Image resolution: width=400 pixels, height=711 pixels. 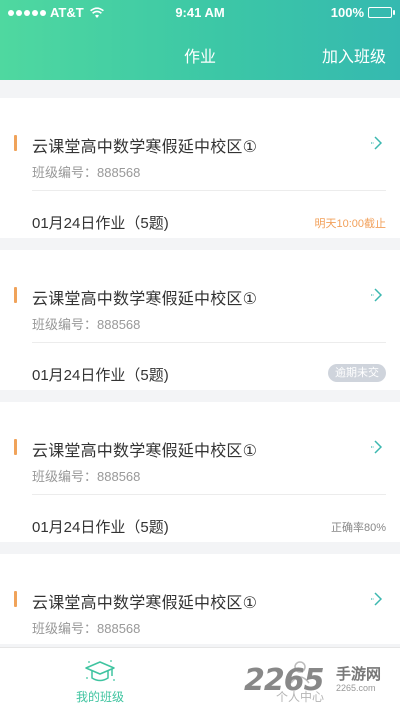 What do you see at coordinates (350, 224) in the screenshot?
I see `deadline-label: 明天10:00截止` at bounding box center [350, 224].